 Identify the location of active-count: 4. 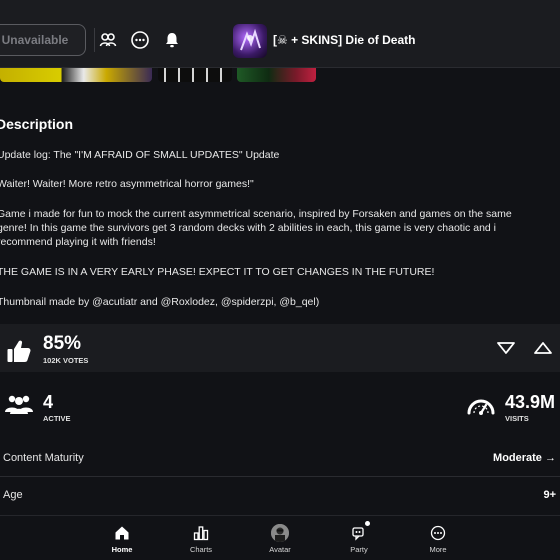
(48, 402).